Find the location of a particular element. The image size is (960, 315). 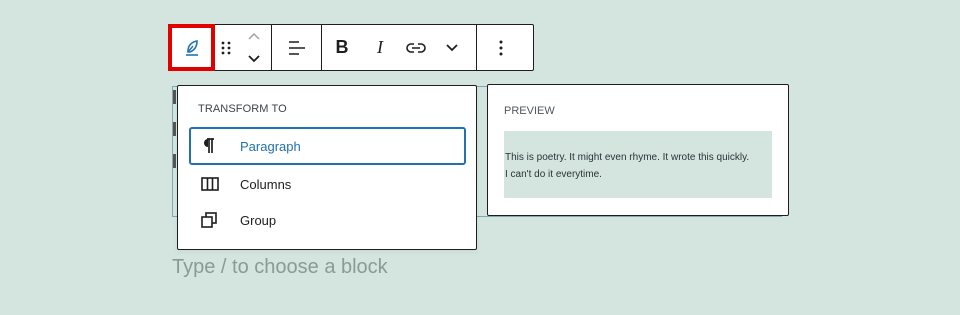

align-button is located at coordinates (296, 47).